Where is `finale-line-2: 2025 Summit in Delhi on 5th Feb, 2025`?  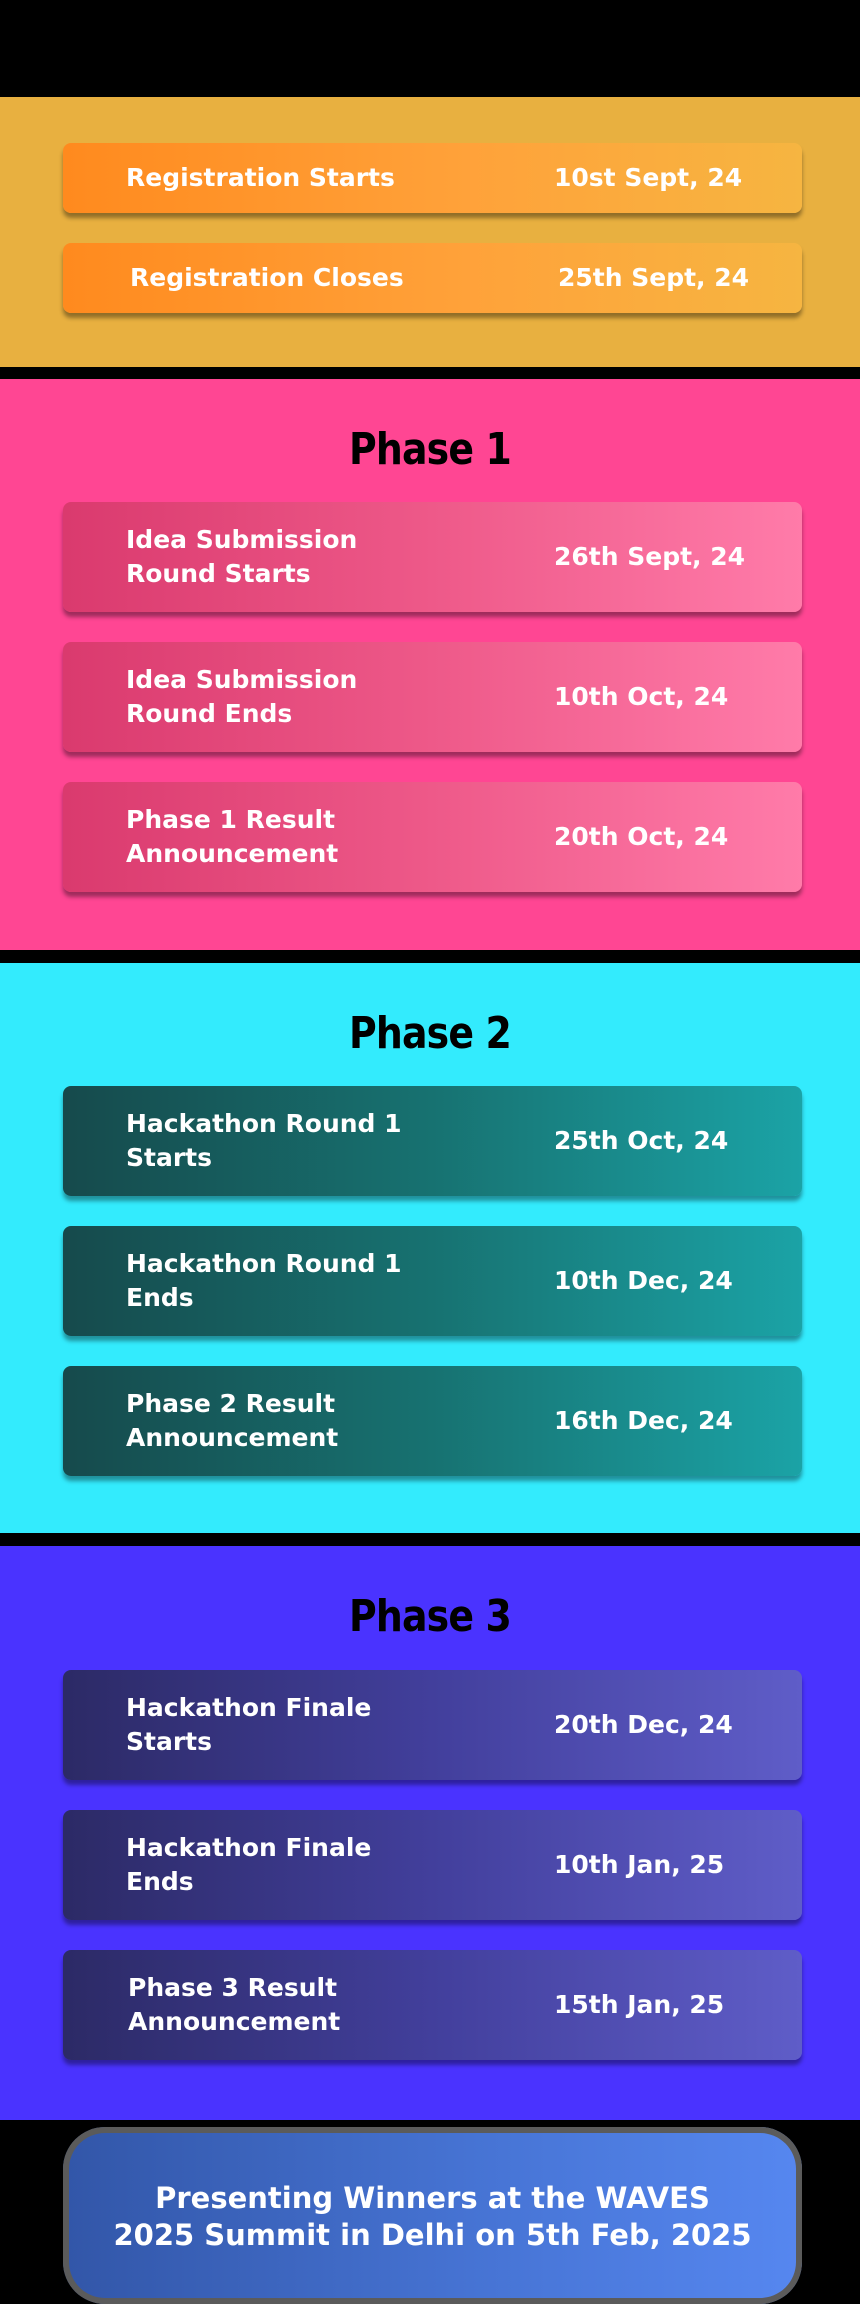
finale-line-2: 2025 Summit in Delhi on 5th Feb, 2025 is located at coordinates (432, 2235).